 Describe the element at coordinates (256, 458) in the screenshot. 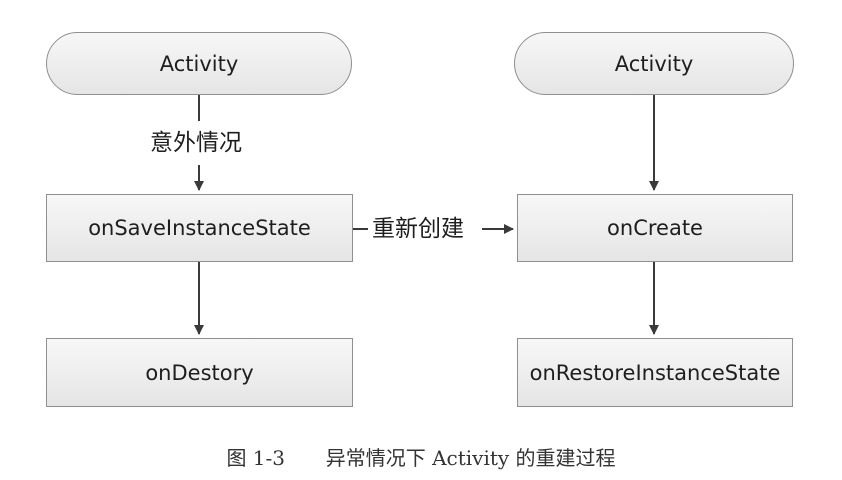

I see `figure-number: 图 1-3` at that location.